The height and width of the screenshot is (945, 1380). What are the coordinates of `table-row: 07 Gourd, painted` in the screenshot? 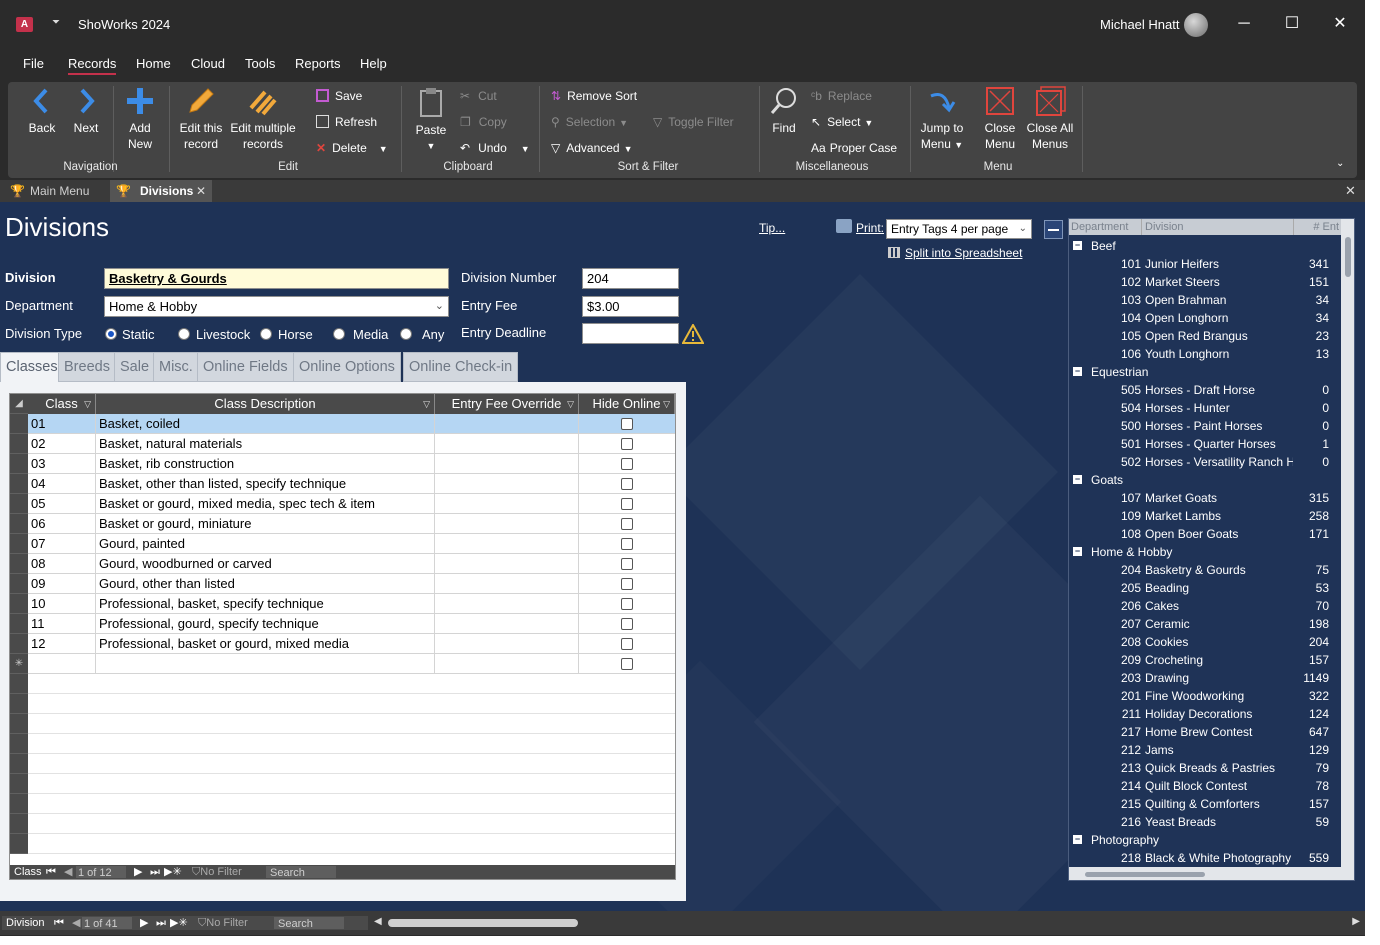 It's located at (351, 544).